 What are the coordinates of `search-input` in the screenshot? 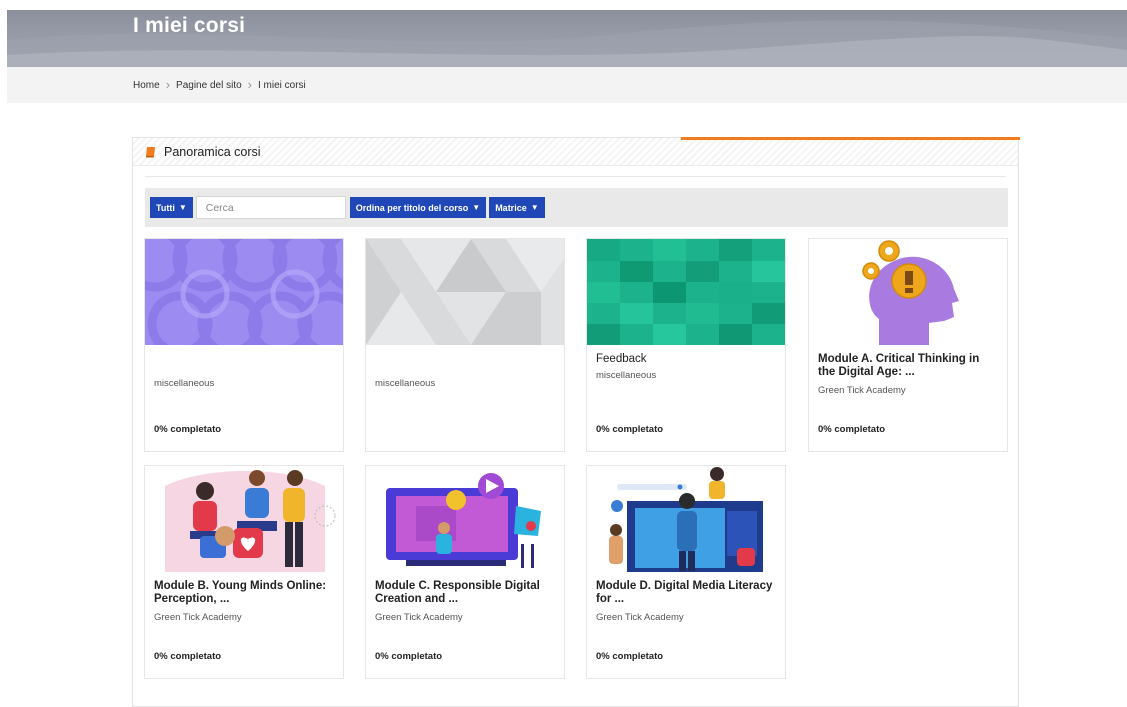 It's located at (270, 207).